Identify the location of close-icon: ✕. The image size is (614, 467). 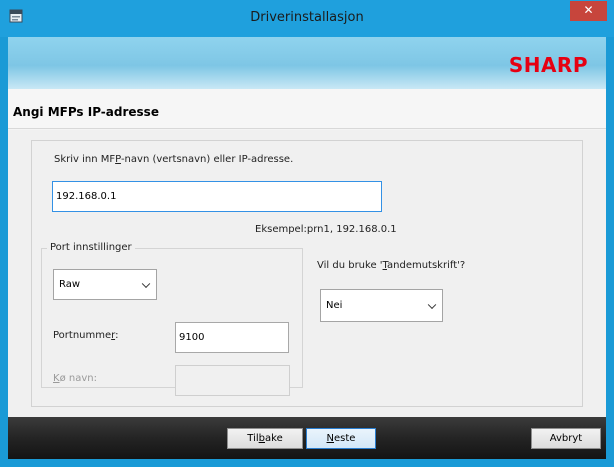
(588, 10).